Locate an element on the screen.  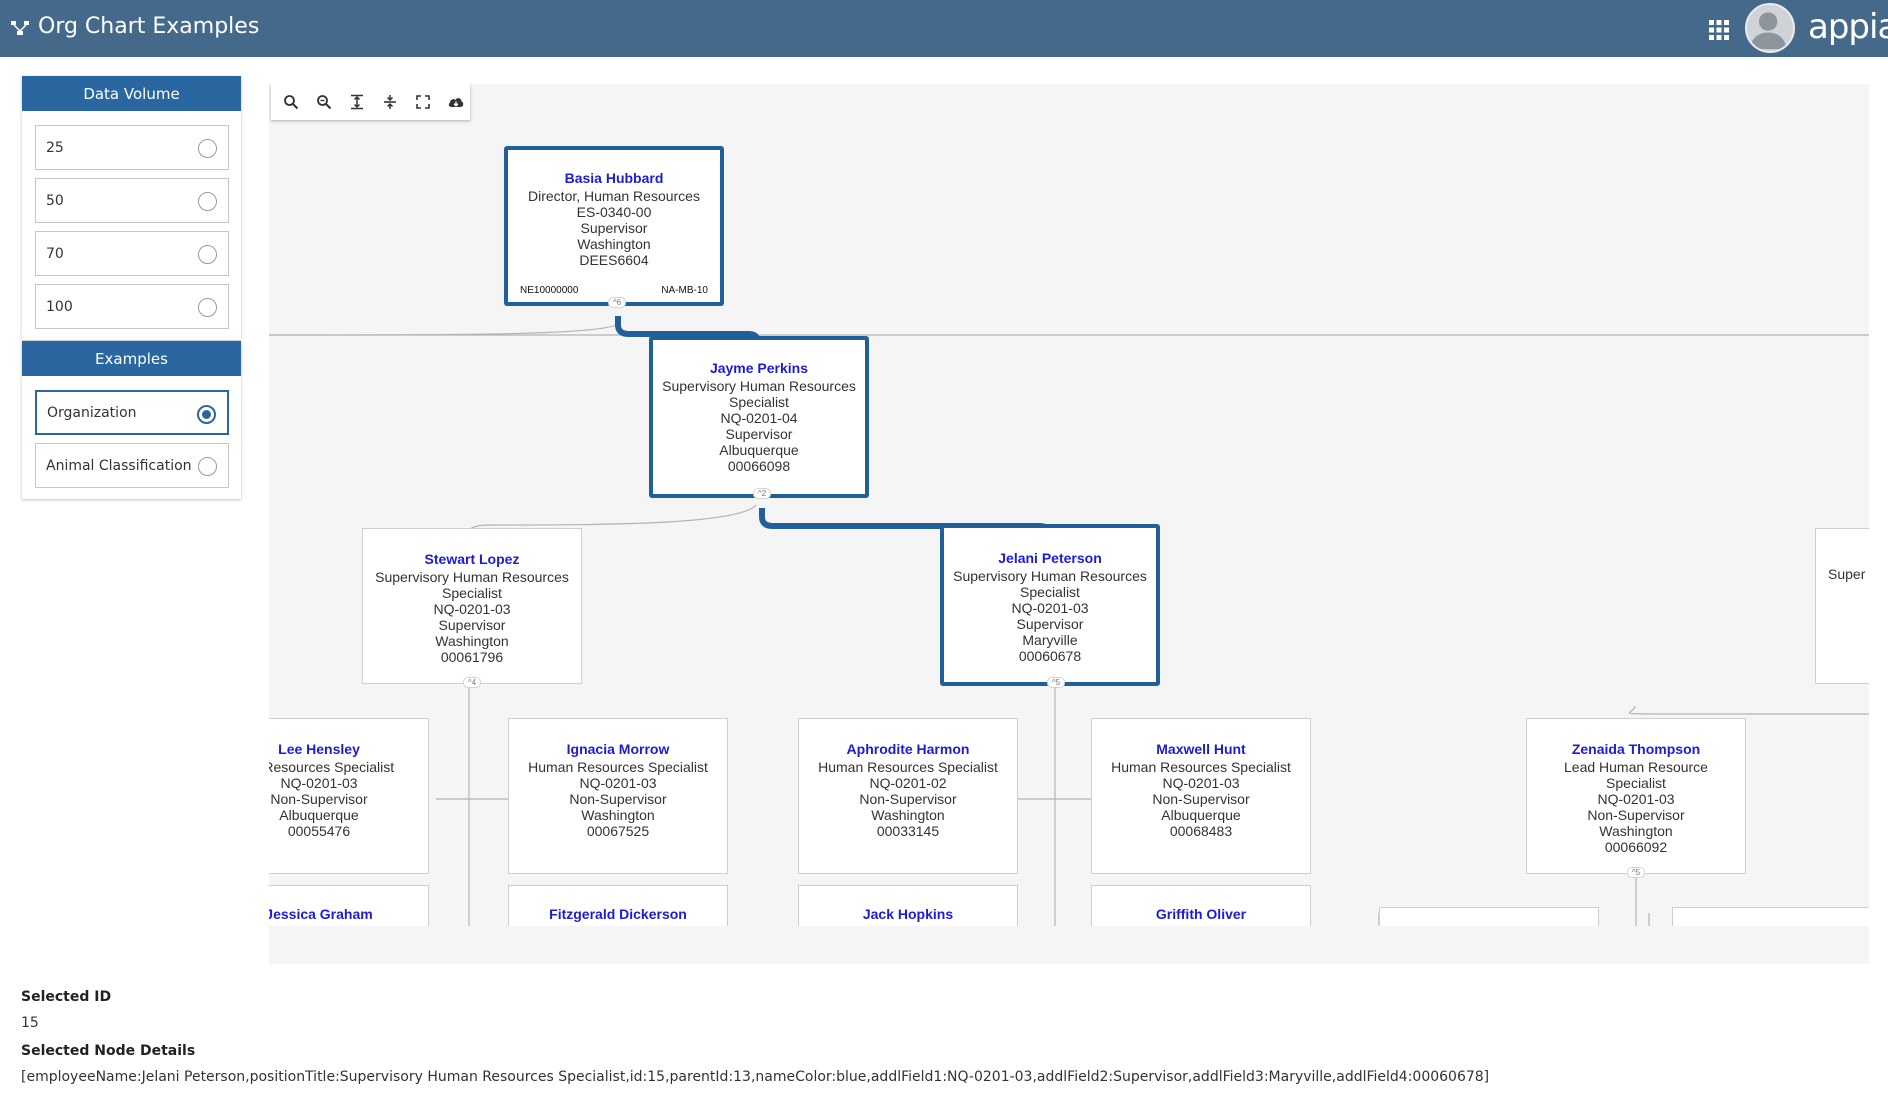
zoom-in-icon is located at coordinates (291, 102).